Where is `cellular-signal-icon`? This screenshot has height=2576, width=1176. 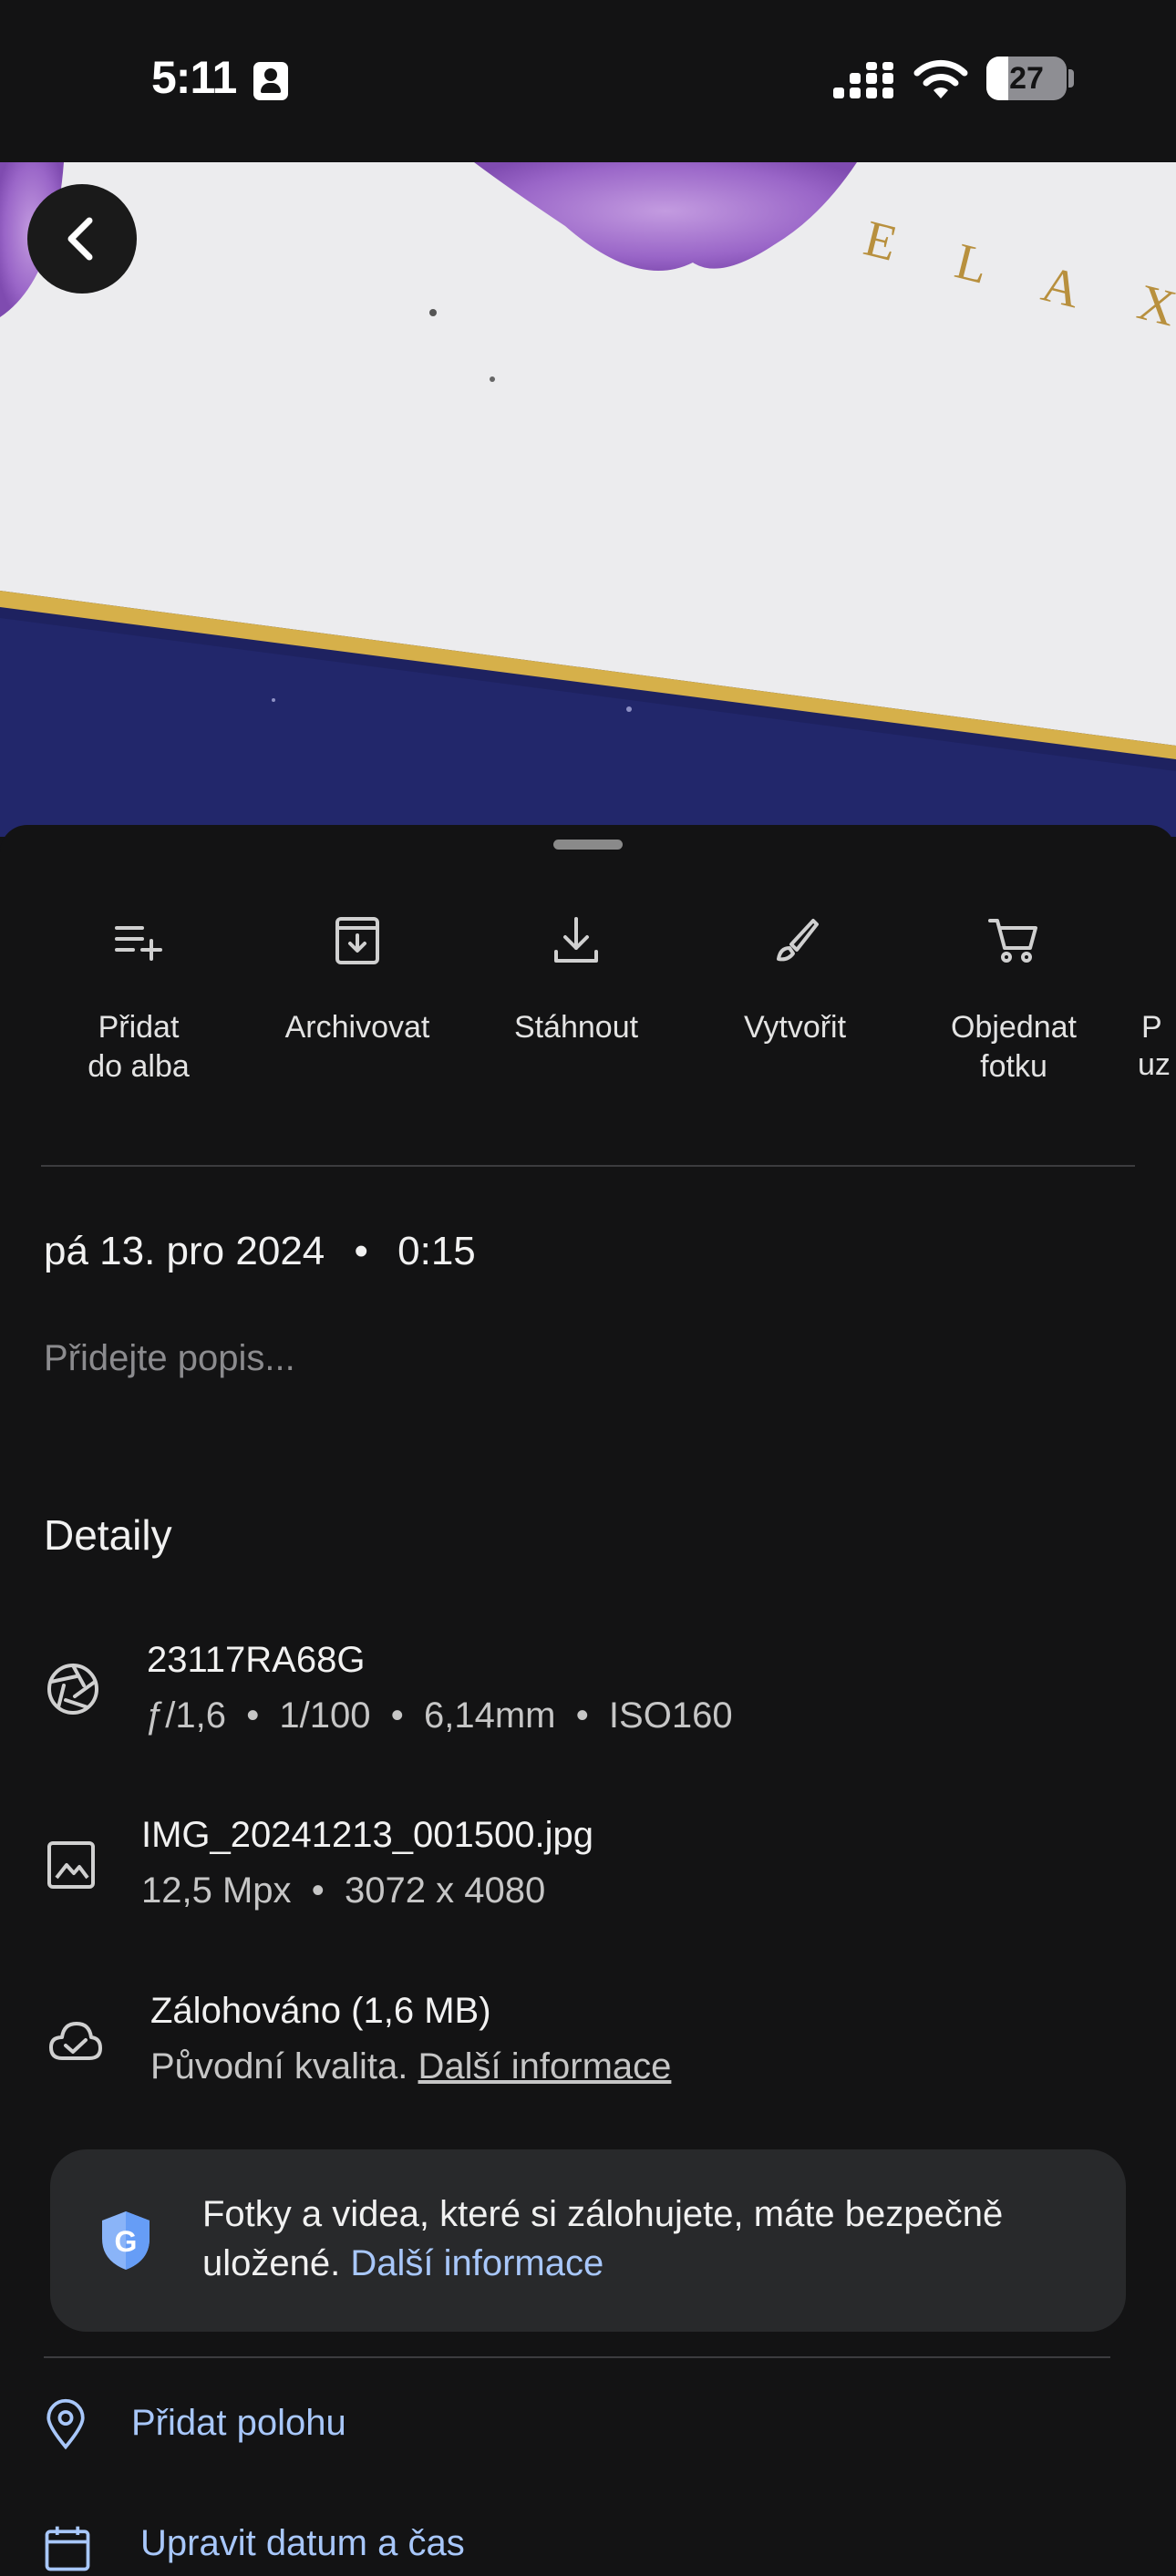 cellular-signal-icon is located at coordinates (863, 80).